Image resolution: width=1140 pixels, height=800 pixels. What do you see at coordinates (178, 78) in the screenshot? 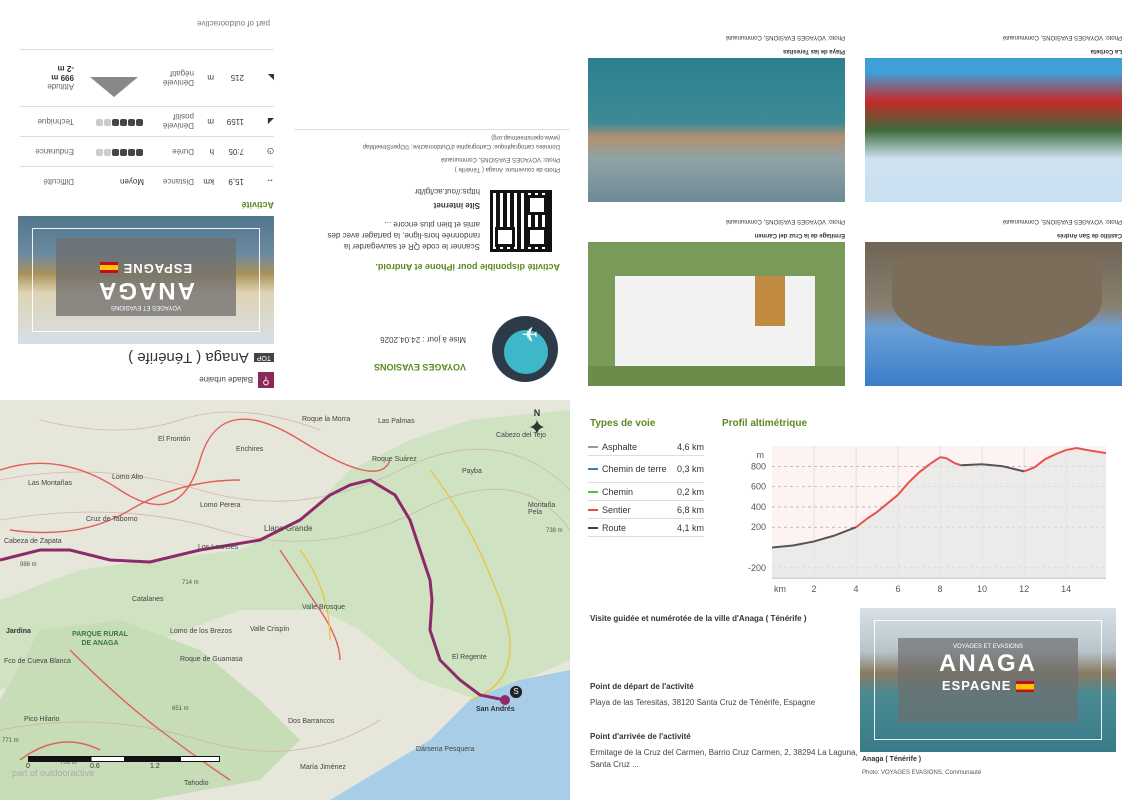
I see `descent-label: Dénivelé négatif` at bounding box center [178, 78].